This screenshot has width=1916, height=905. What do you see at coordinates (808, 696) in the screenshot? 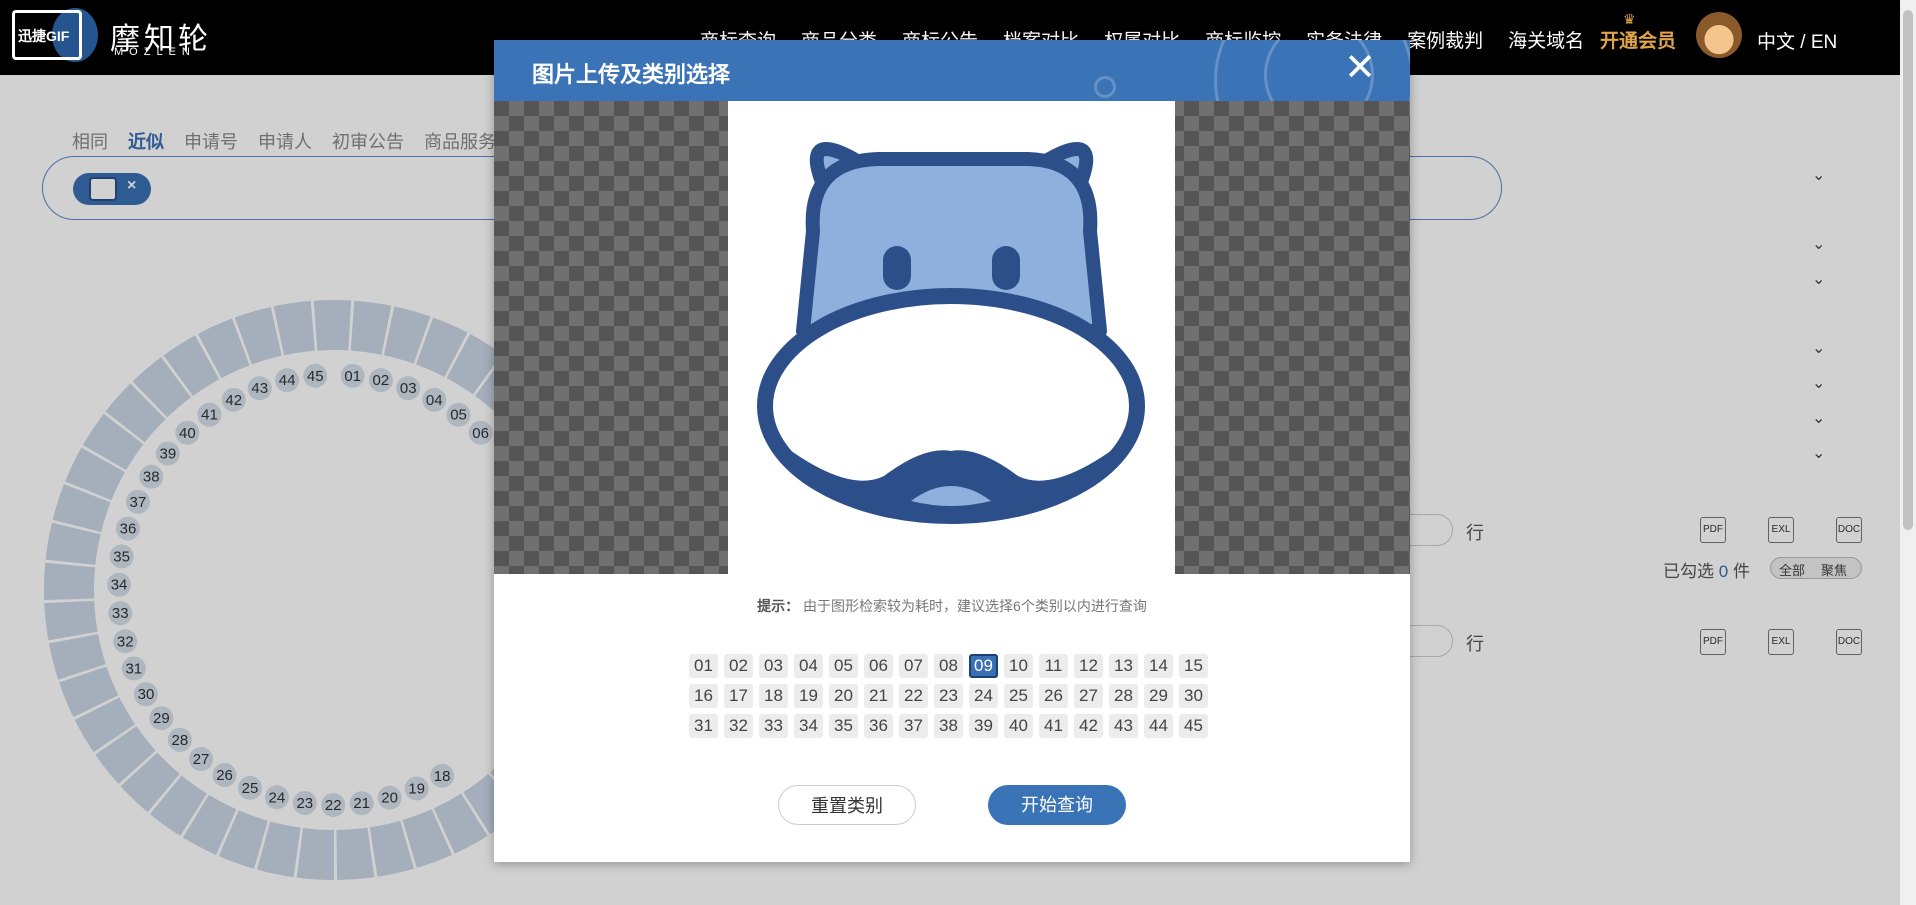
I see `category-19: 19` at bounding box center [808, 696].